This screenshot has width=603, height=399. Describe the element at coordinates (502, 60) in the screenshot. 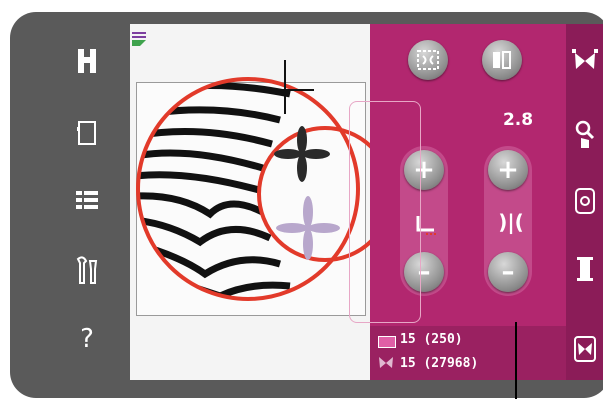

I see `center-design-button` at that location.